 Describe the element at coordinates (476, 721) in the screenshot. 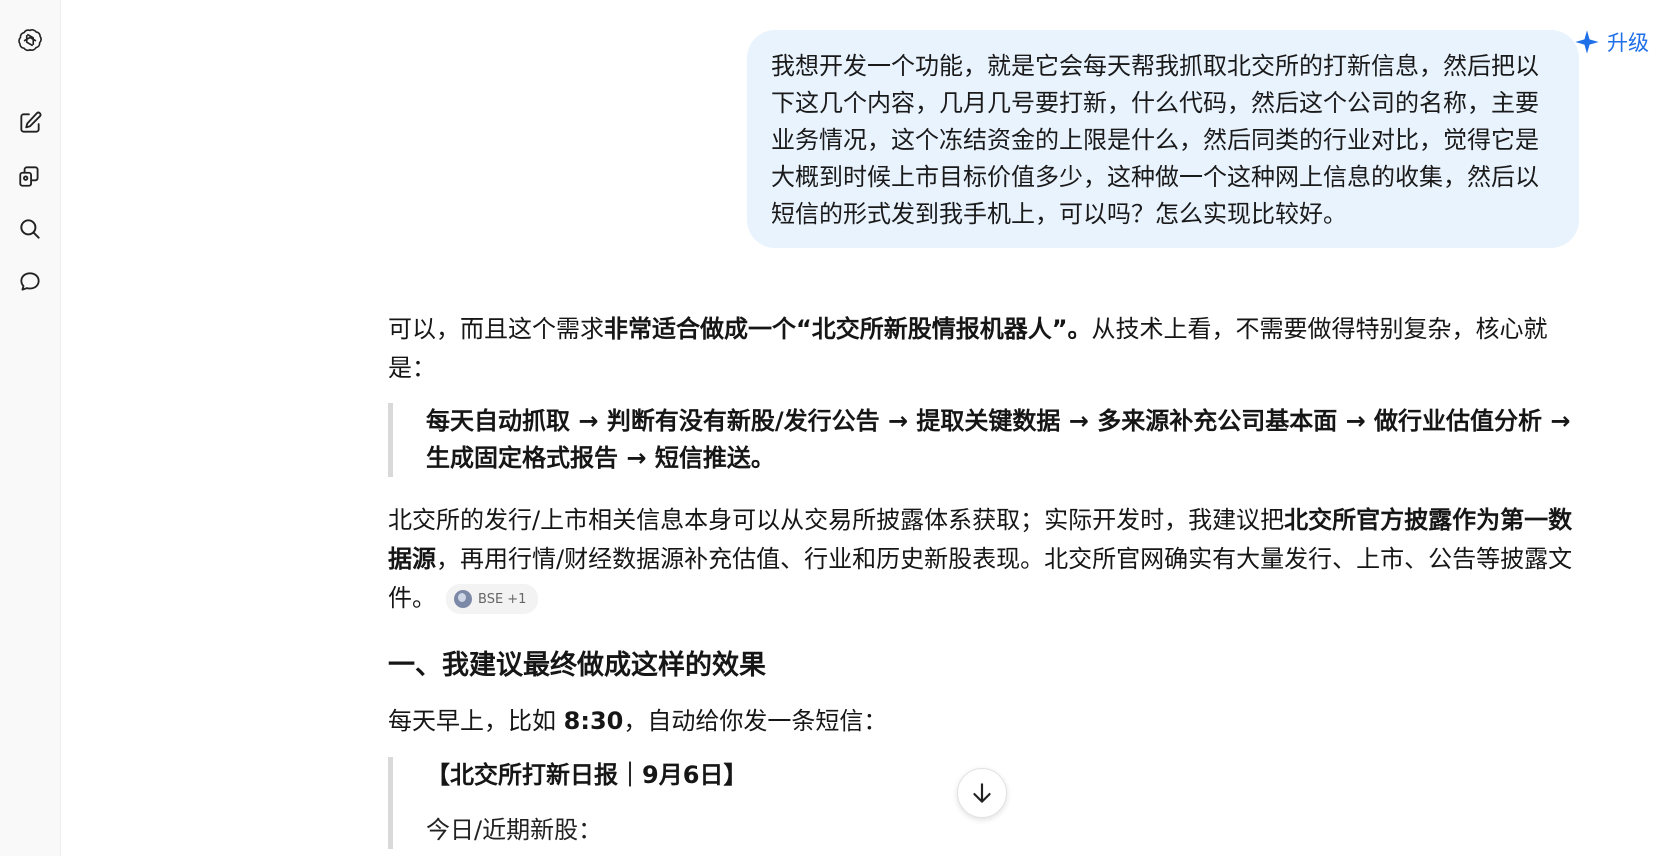

I see `sms-text: 每天早上，比如` at that location.